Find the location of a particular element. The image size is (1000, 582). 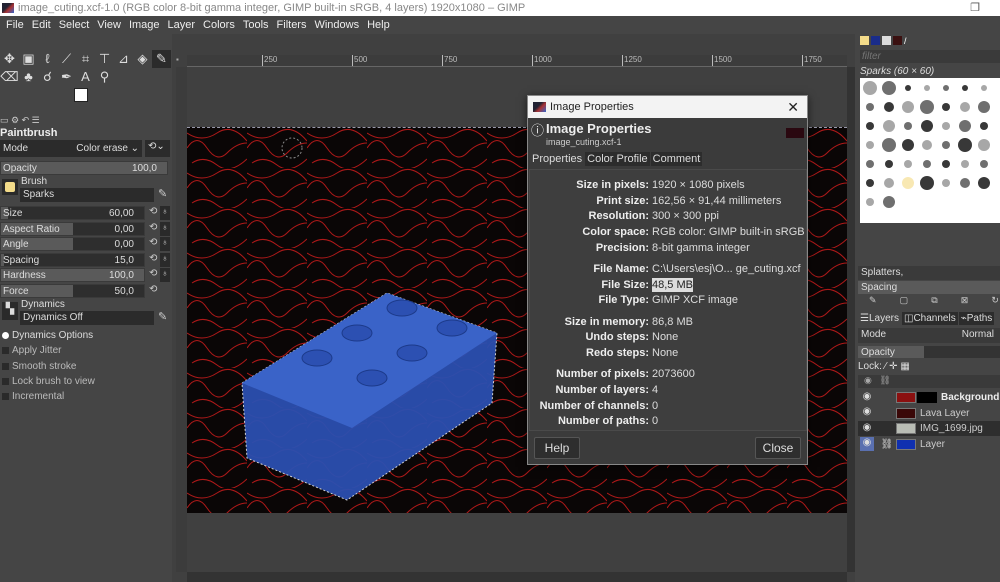

chain-icon: ⛓ is located at coordinates (887, 444).